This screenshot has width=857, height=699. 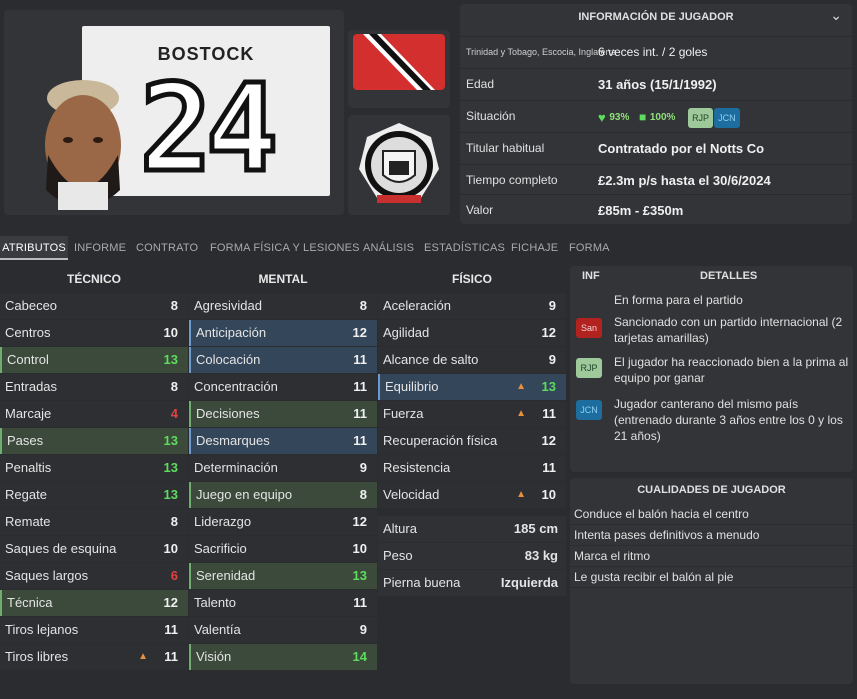 I want to click on attr-row-mental: Anticipación 12, so click(x=283, y=333).